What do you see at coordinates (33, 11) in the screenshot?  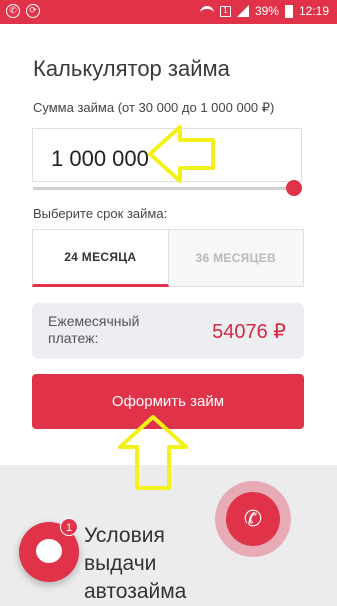 I see `sync-icon: ⟳` at bounding box center [33, 11].